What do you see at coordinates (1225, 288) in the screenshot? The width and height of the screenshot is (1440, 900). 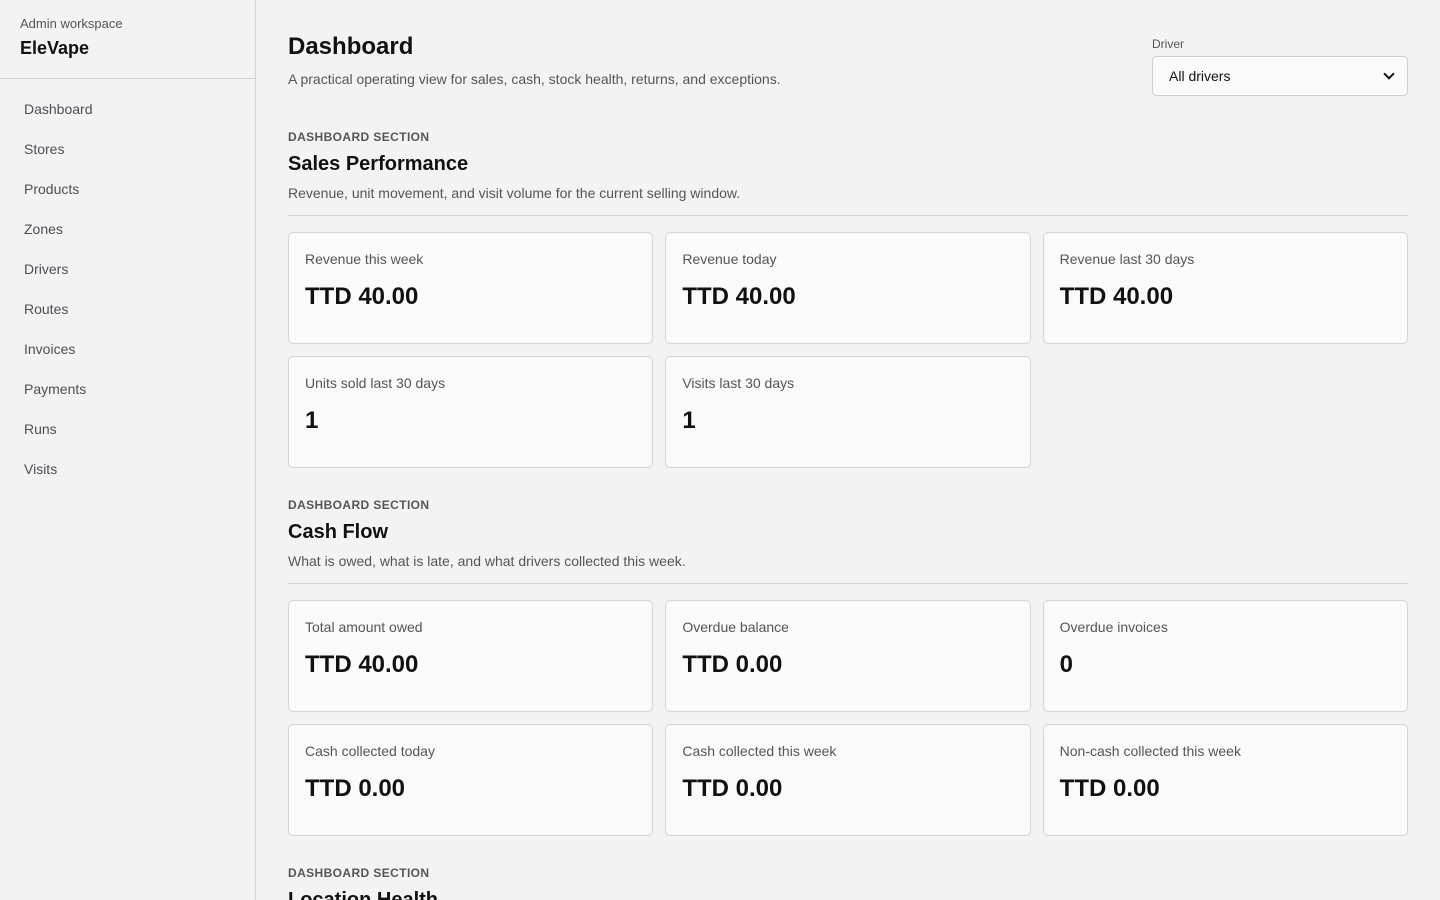 I see `metric-card-revenue-30-days: Revenue last 30 days TTD 40.00` at bounding box center [1225, 288].